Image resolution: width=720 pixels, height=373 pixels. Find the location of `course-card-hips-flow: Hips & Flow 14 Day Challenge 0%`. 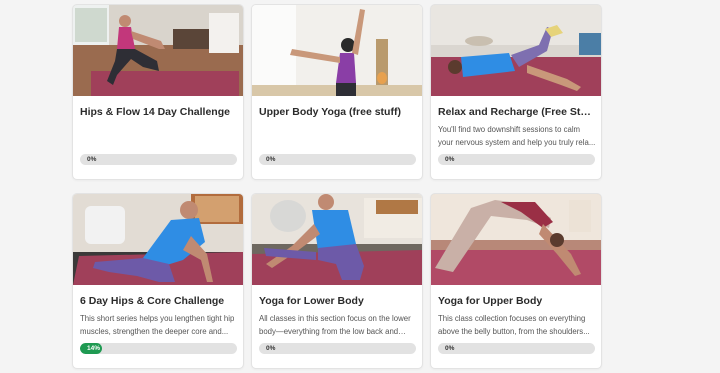

course-card-hips-flow: Hips & Flow 14 Day Challenge 0% is located at coordinates (158, 92).